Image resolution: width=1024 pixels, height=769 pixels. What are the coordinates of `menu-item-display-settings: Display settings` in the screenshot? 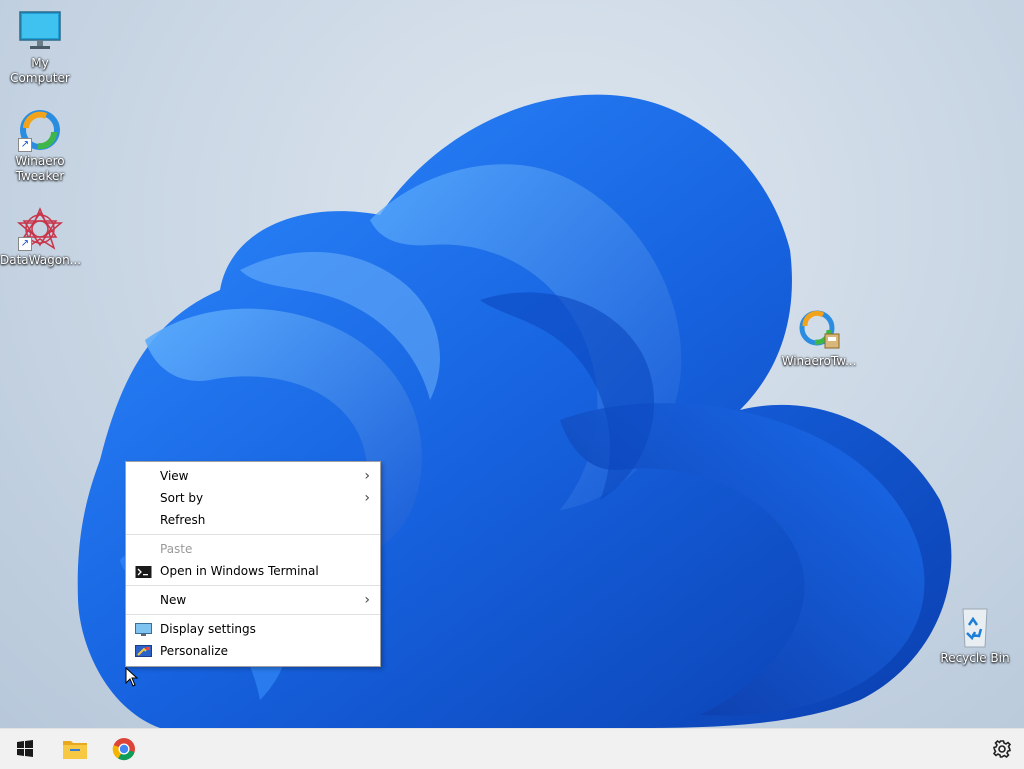 It's located at (253, 629).